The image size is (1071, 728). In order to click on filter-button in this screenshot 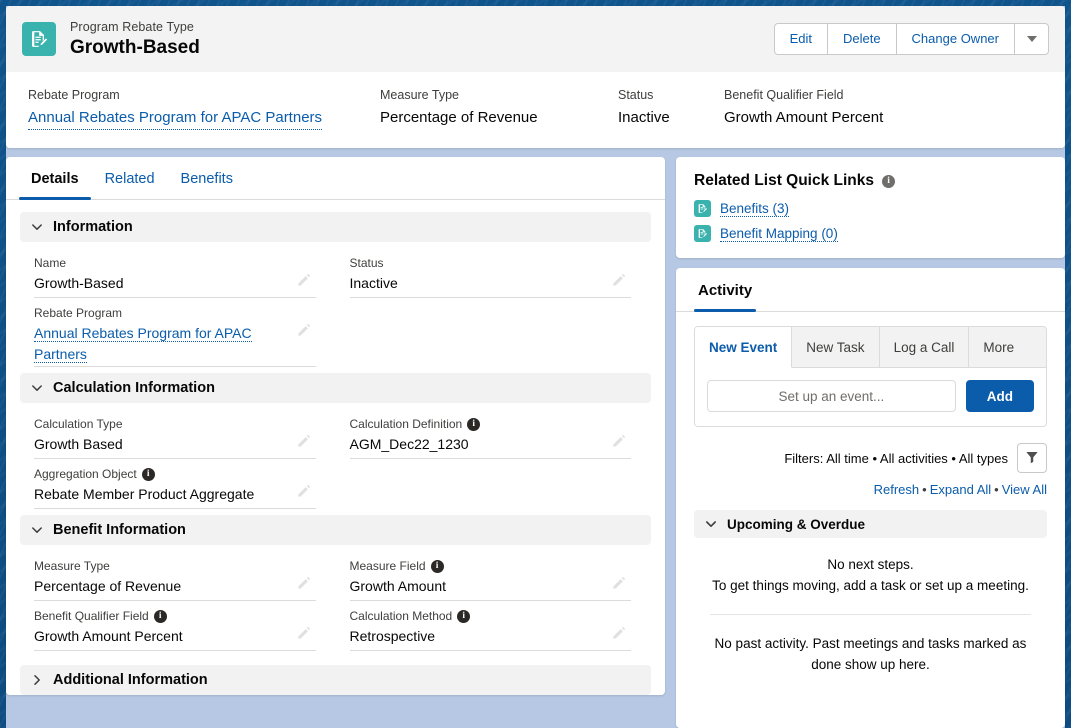, I will do `click(1032, 458)`.